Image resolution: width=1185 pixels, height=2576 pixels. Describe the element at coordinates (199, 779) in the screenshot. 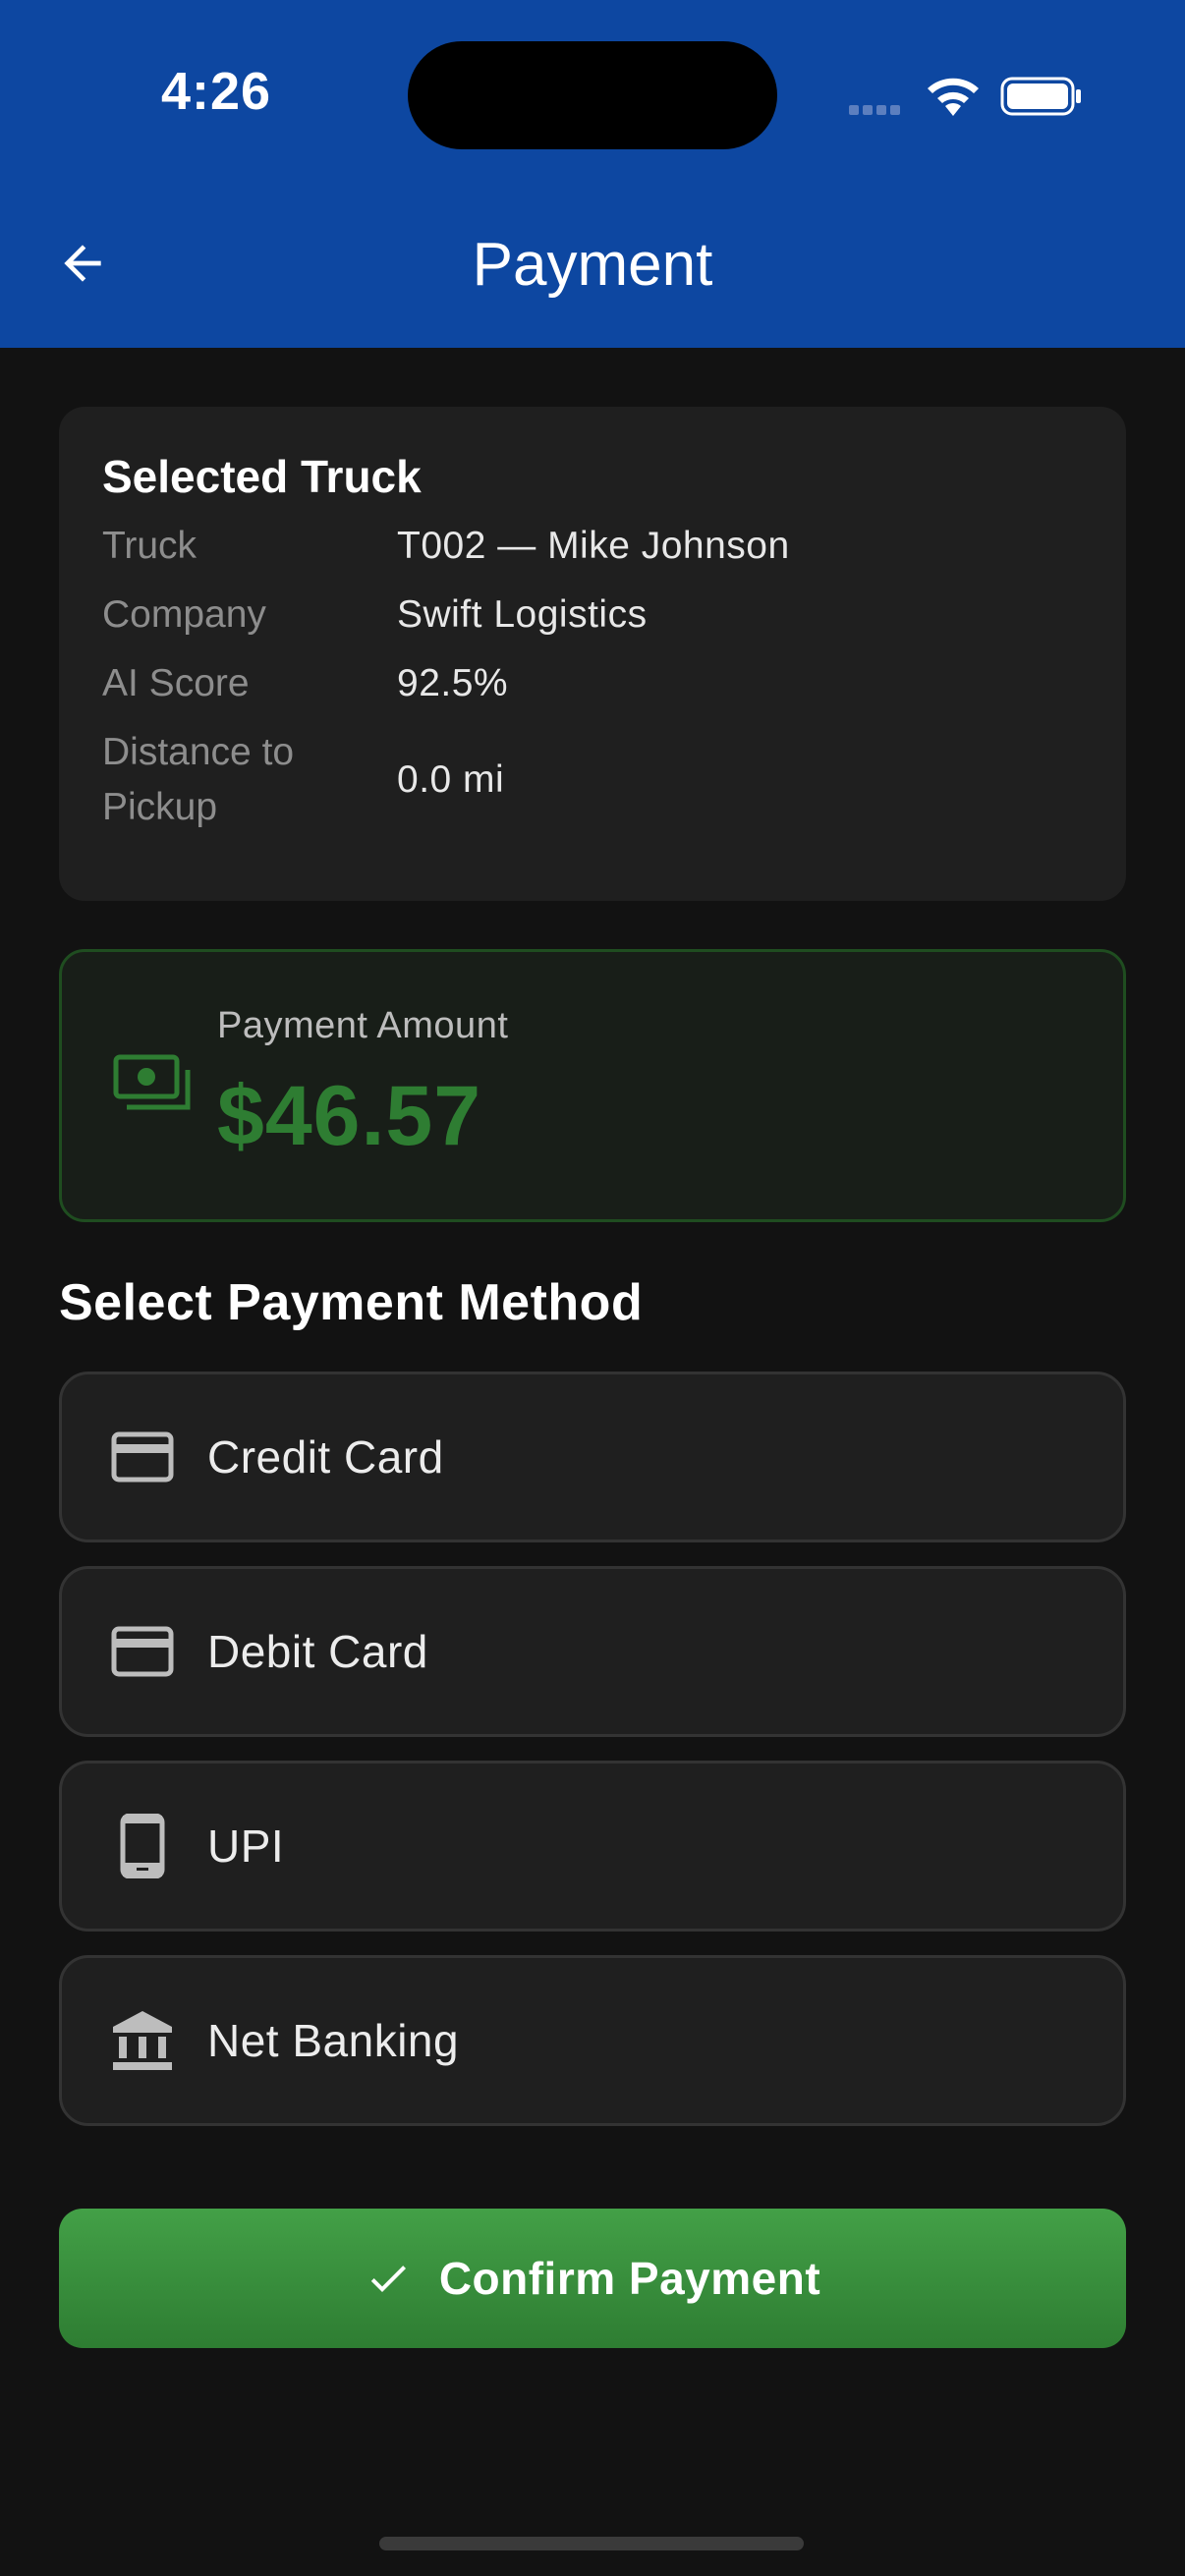

I see `row-label: Distance to Pickup` at that location.